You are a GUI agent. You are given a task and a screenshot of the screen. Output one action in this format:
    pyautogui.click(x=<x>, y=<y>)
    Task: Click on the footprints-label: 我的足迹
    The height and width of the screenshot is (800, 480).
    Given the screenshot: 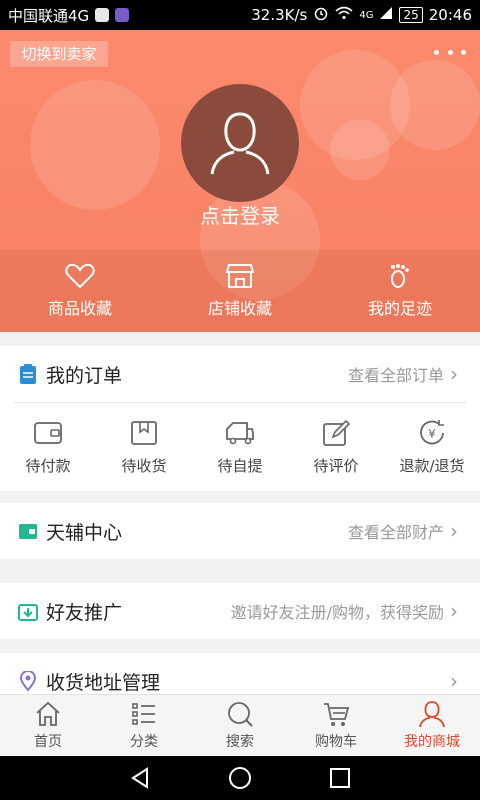 What is the action you would take?
    pyautogui.click(x=399, y=308)
    